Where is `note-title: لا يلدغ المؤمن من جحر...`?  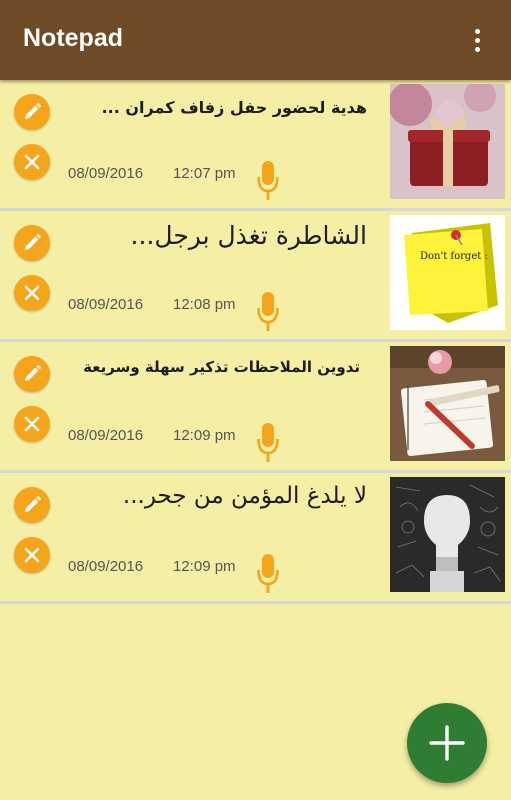
note-title: لا يلدغ المؤمن من جحر... is located at coordinates (244, 496).